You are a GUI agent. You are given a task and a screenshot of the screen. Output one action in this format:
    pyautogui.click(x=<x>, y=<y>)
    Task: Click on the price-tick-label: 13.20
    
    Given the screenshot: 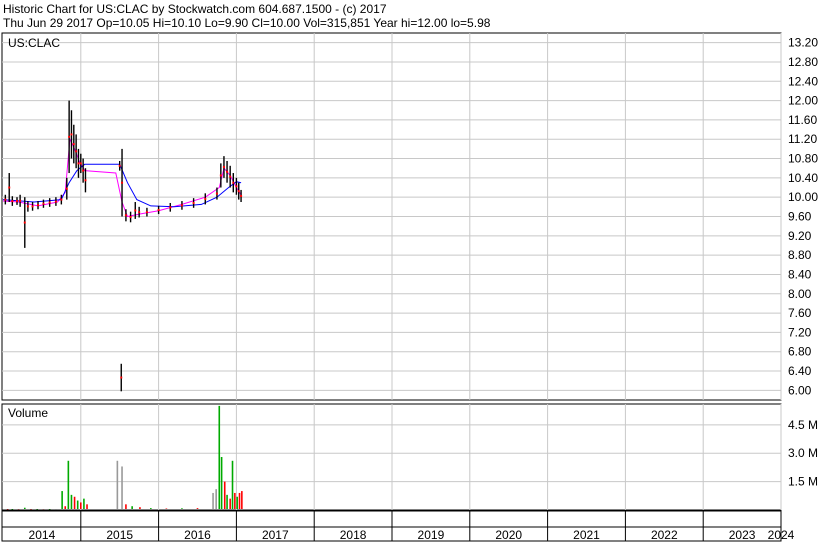 What is the action you would take?
    pyautogui.click(x=803, y=43)
    